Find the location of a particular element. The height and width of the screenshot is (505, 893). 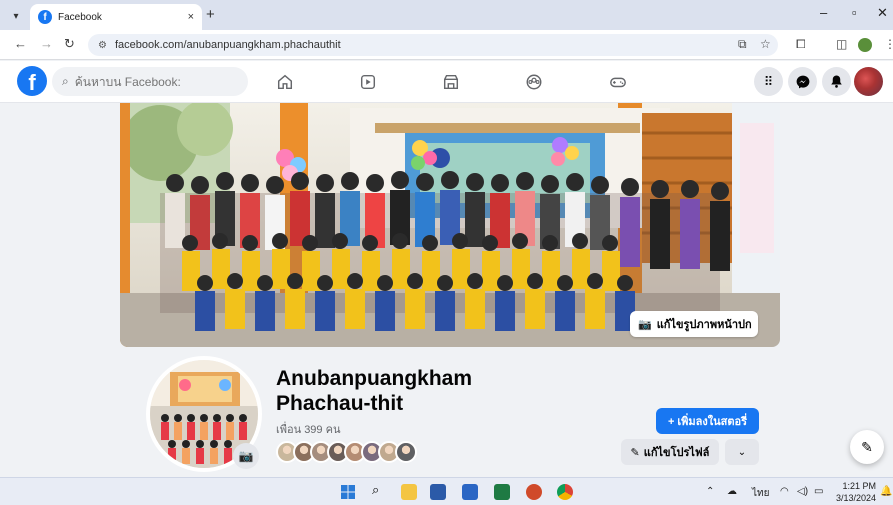

account-avatar is located at coordinates (868, 81).